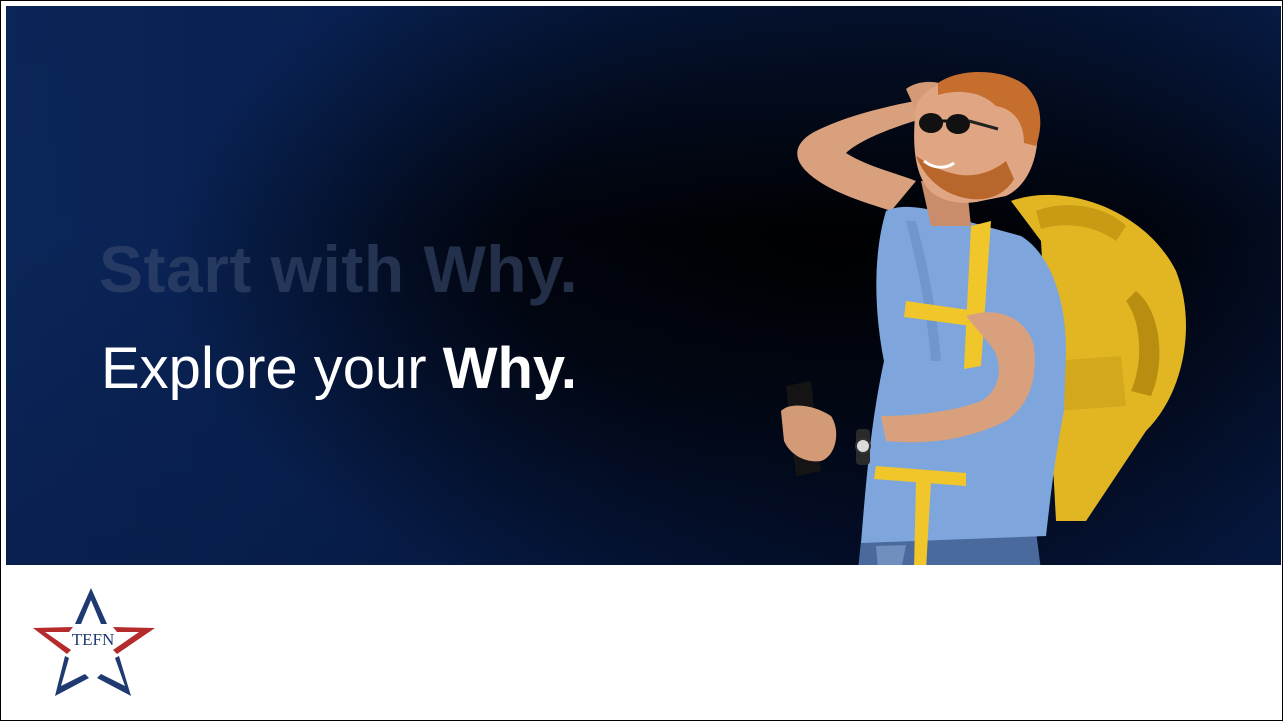 The height and width of the screenshot is (721, 1283). I want to click on tefn-star-logo: TEFN, so click(94, 642).